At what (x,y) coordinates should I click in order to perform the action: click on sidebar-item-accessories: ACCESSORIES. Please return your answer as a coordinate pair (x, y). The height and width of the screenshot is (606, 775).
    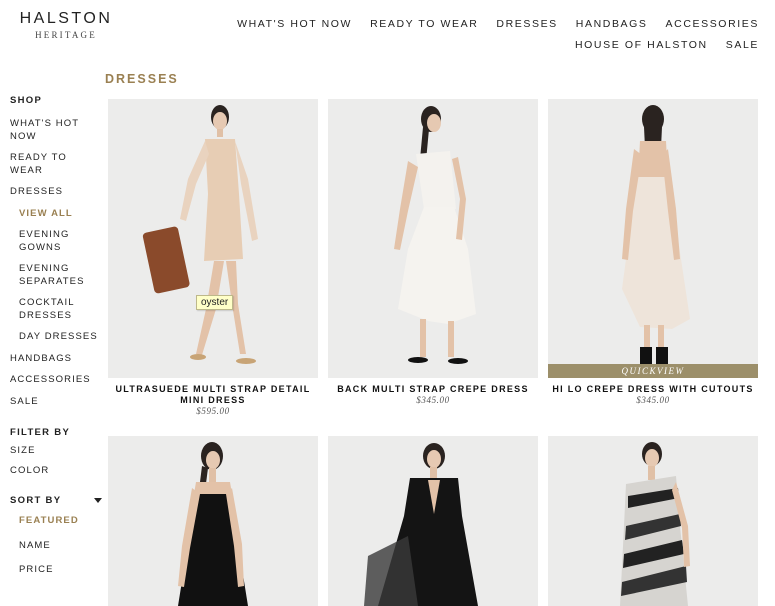
    Looking at the image, I should click on (57, 380).